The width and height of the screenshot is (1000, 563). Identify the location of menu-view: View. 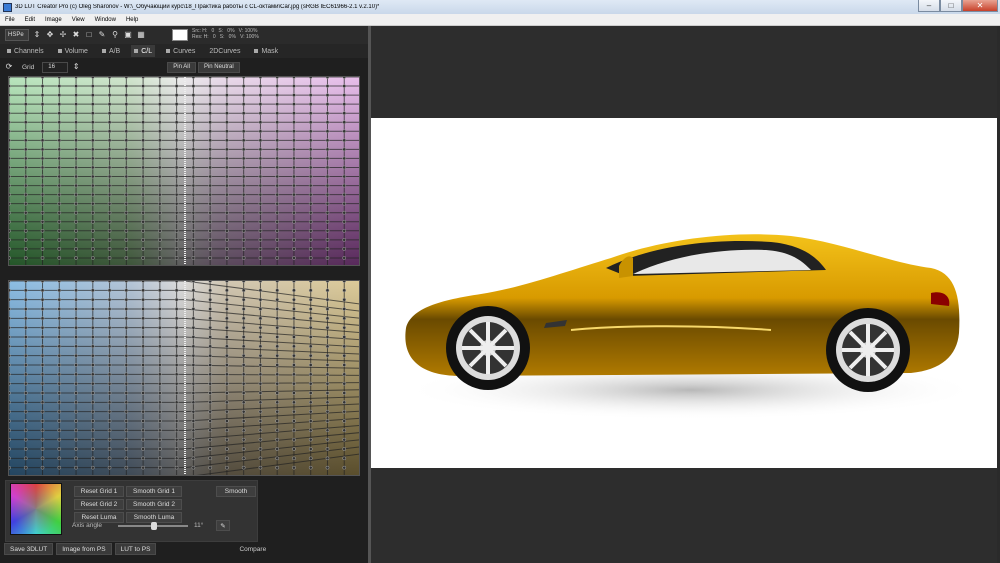
(78, 20).